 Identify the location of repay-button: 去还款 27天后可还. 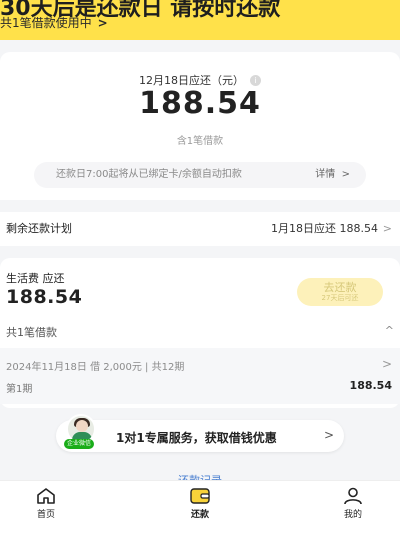
(340, 292).